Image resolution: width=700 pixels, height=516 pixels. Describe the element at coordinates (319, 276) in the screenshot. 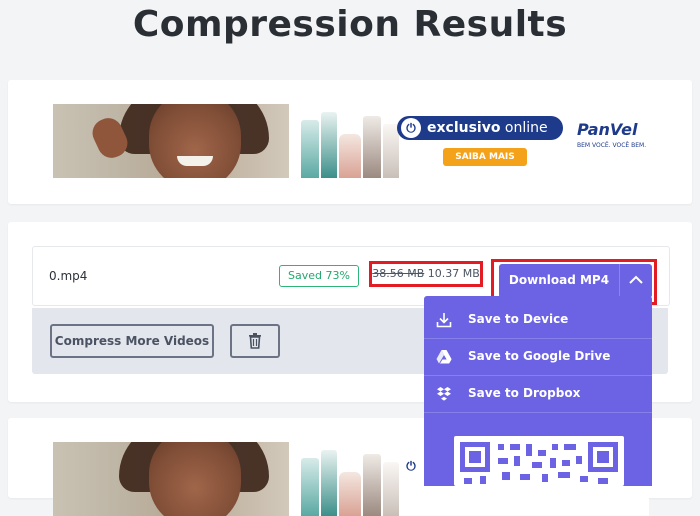

I see `saved-badge: Saved 73%` at that location.